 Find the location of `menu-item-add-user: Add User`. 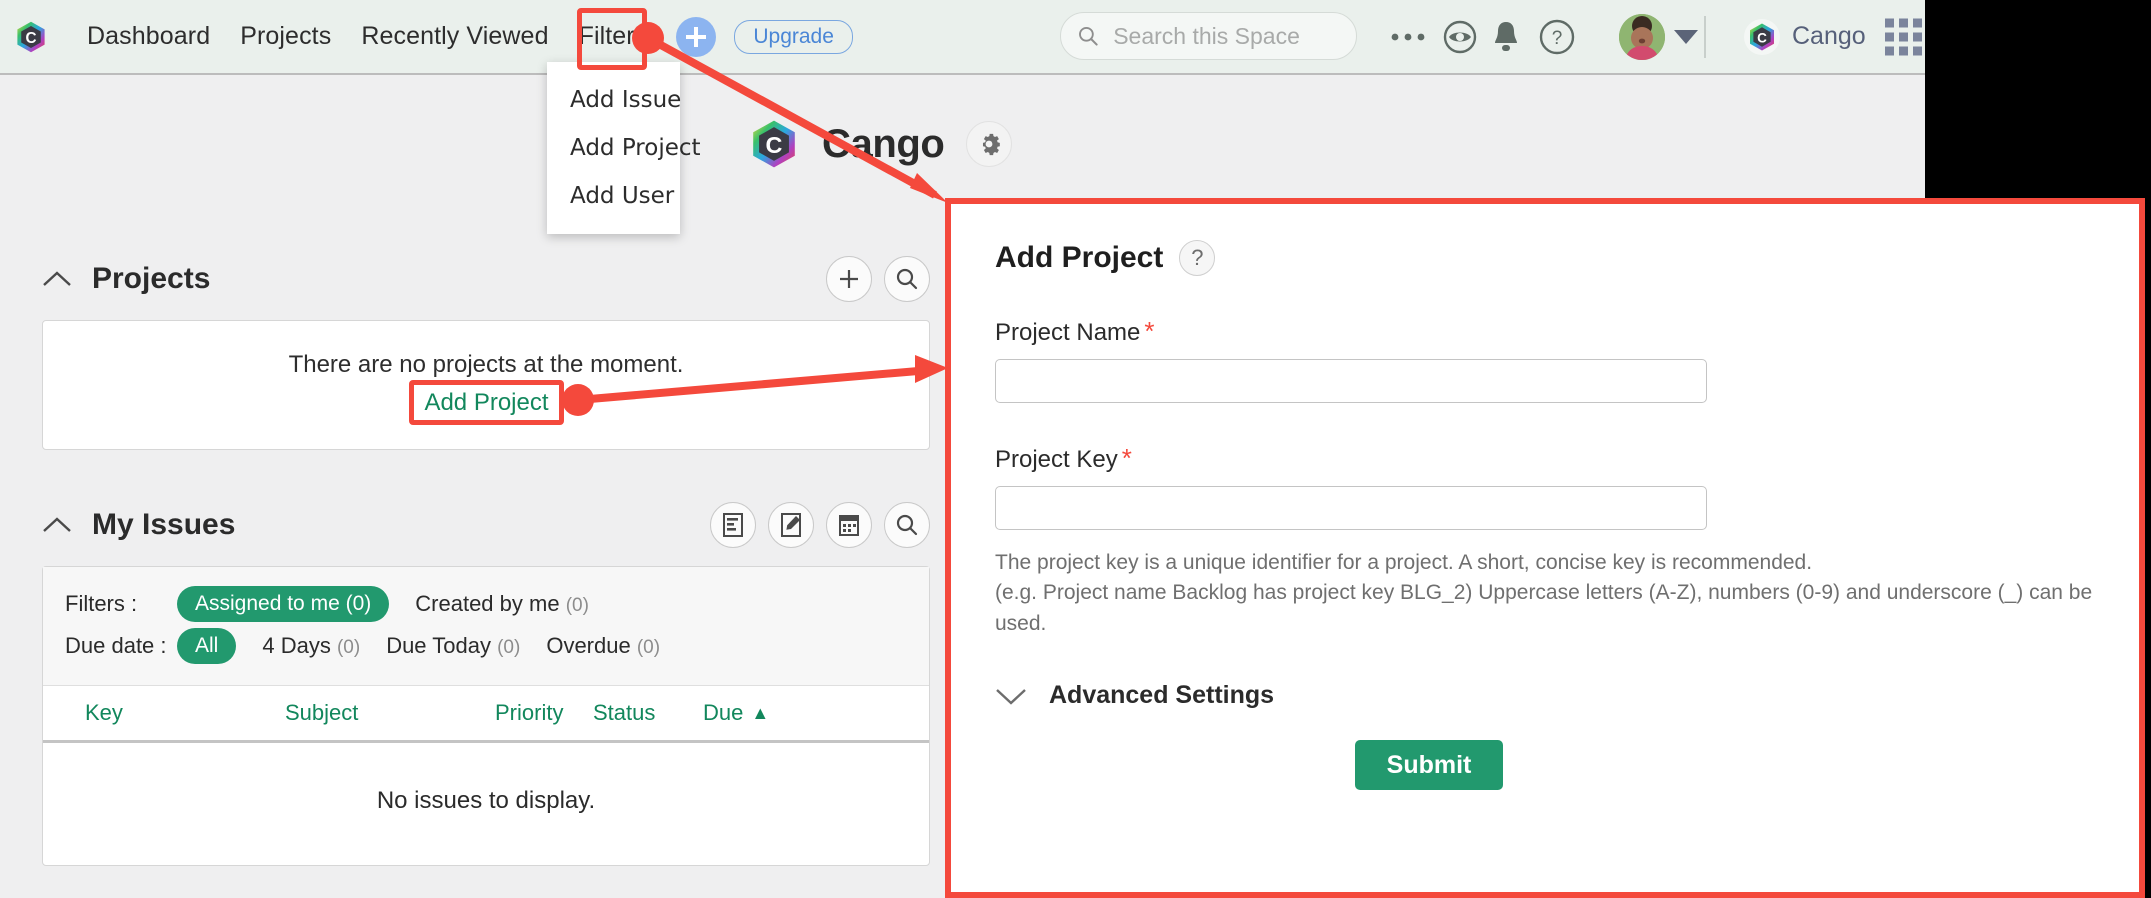

menu-item-add-user: Add User is located at coordinates (613, 196).